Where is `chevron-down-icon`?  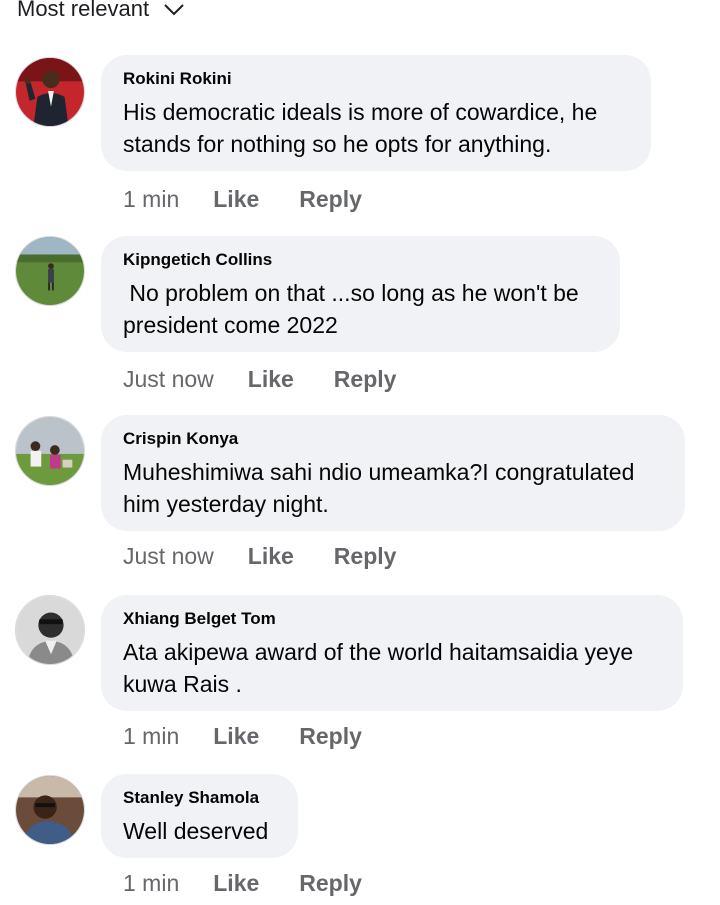 chevron-down-icon is located at coordinates (174, 10).